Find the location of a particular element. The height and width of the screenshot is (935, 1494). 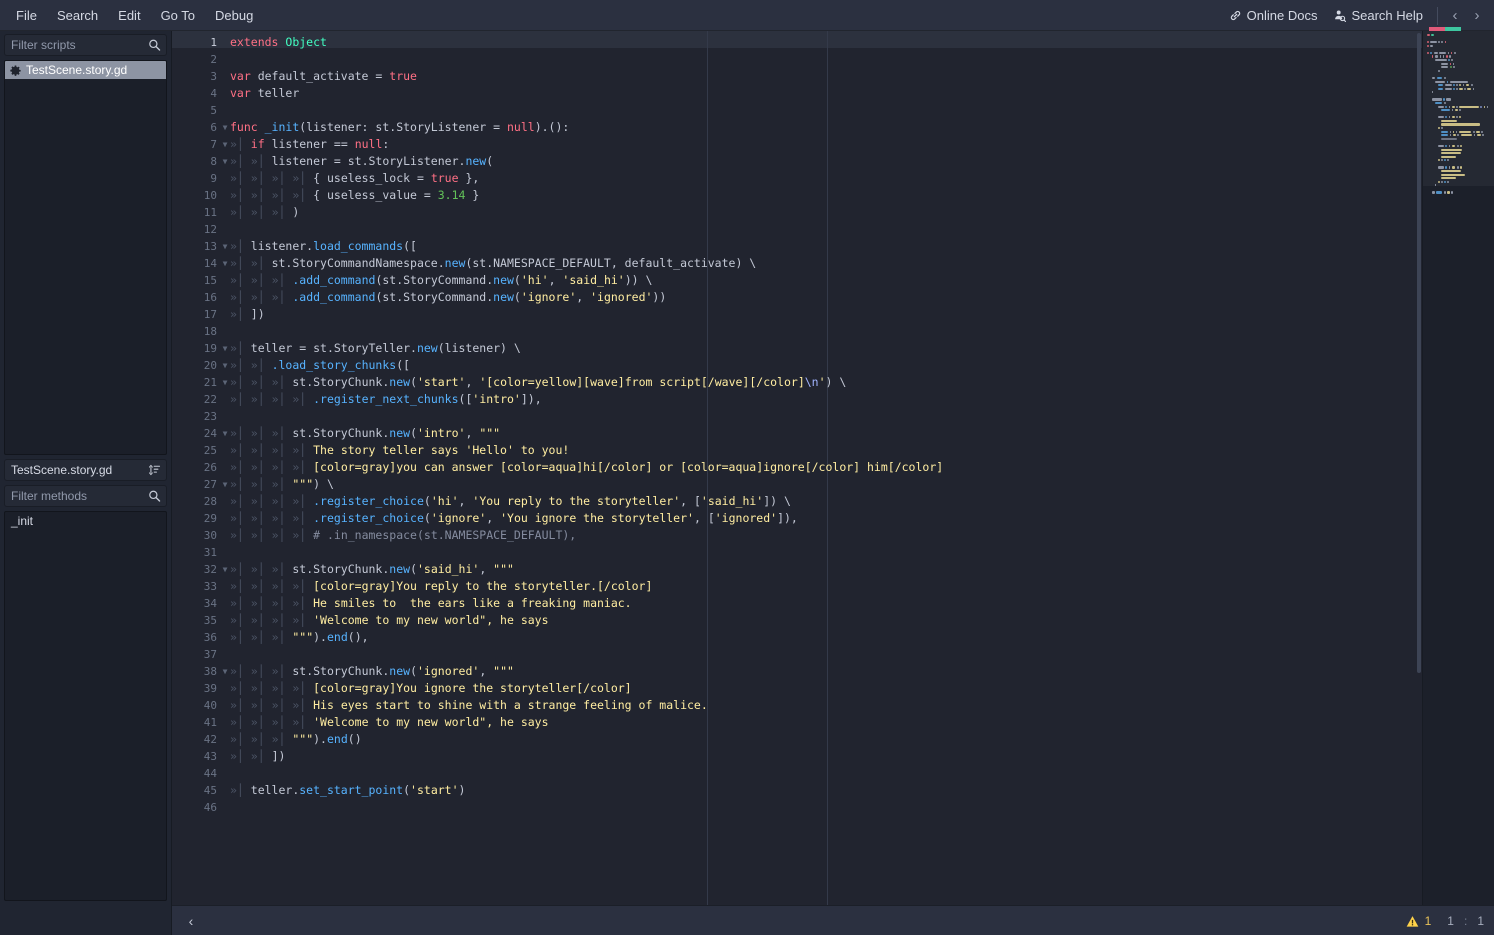

code-line: 20 ▼ »│ »│ .load_story_chunks([ is located at coordinates (833, 365).